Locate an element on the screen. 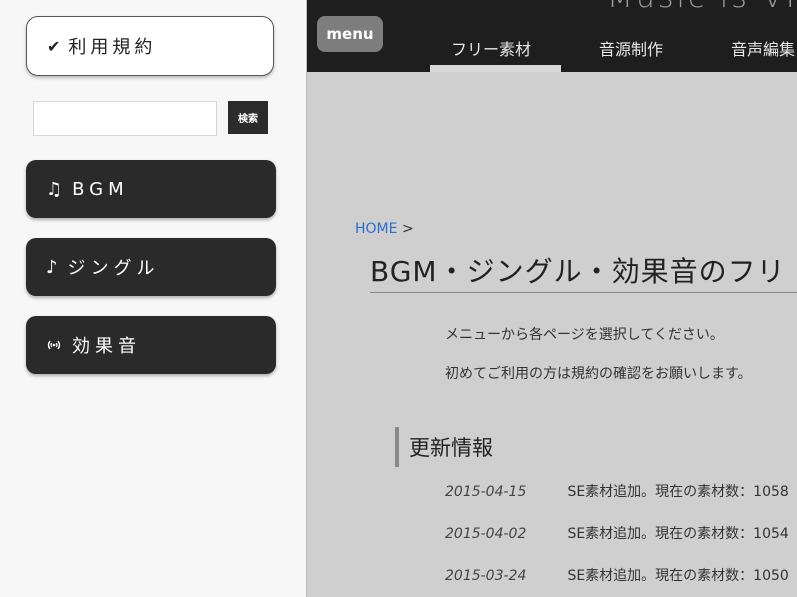  tab-free-materials: フリー素材 is located at coordinates (491, 48).